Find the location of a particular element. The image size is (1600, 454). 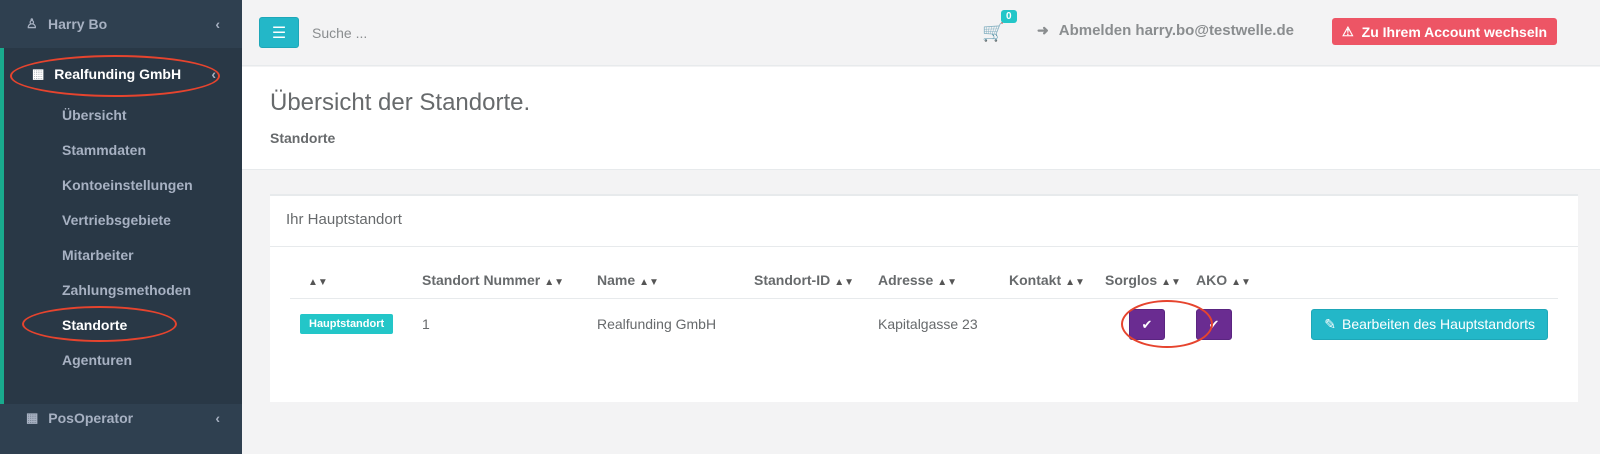

sorglos-toggle-button: ✔ is located at coordinates (1147, 324).